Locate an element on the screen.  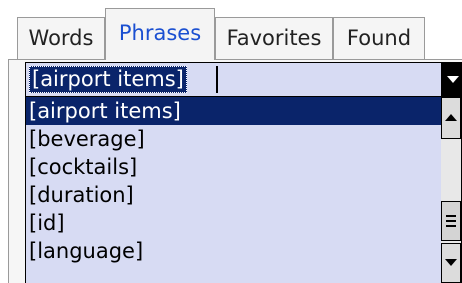
scroll-up-button is located at coordinates (451, 118).